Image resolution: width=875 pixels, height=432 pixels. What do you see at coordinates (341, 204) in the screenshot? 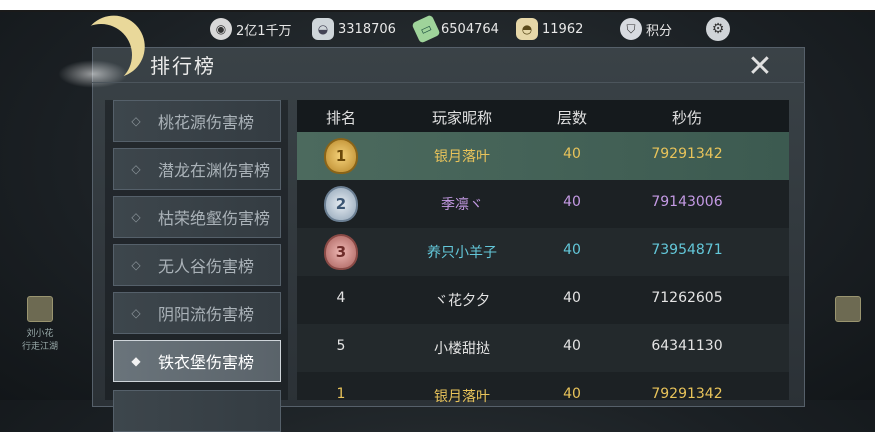
I see `silver-medal-icon: 2` at bounding box center [341, 204].